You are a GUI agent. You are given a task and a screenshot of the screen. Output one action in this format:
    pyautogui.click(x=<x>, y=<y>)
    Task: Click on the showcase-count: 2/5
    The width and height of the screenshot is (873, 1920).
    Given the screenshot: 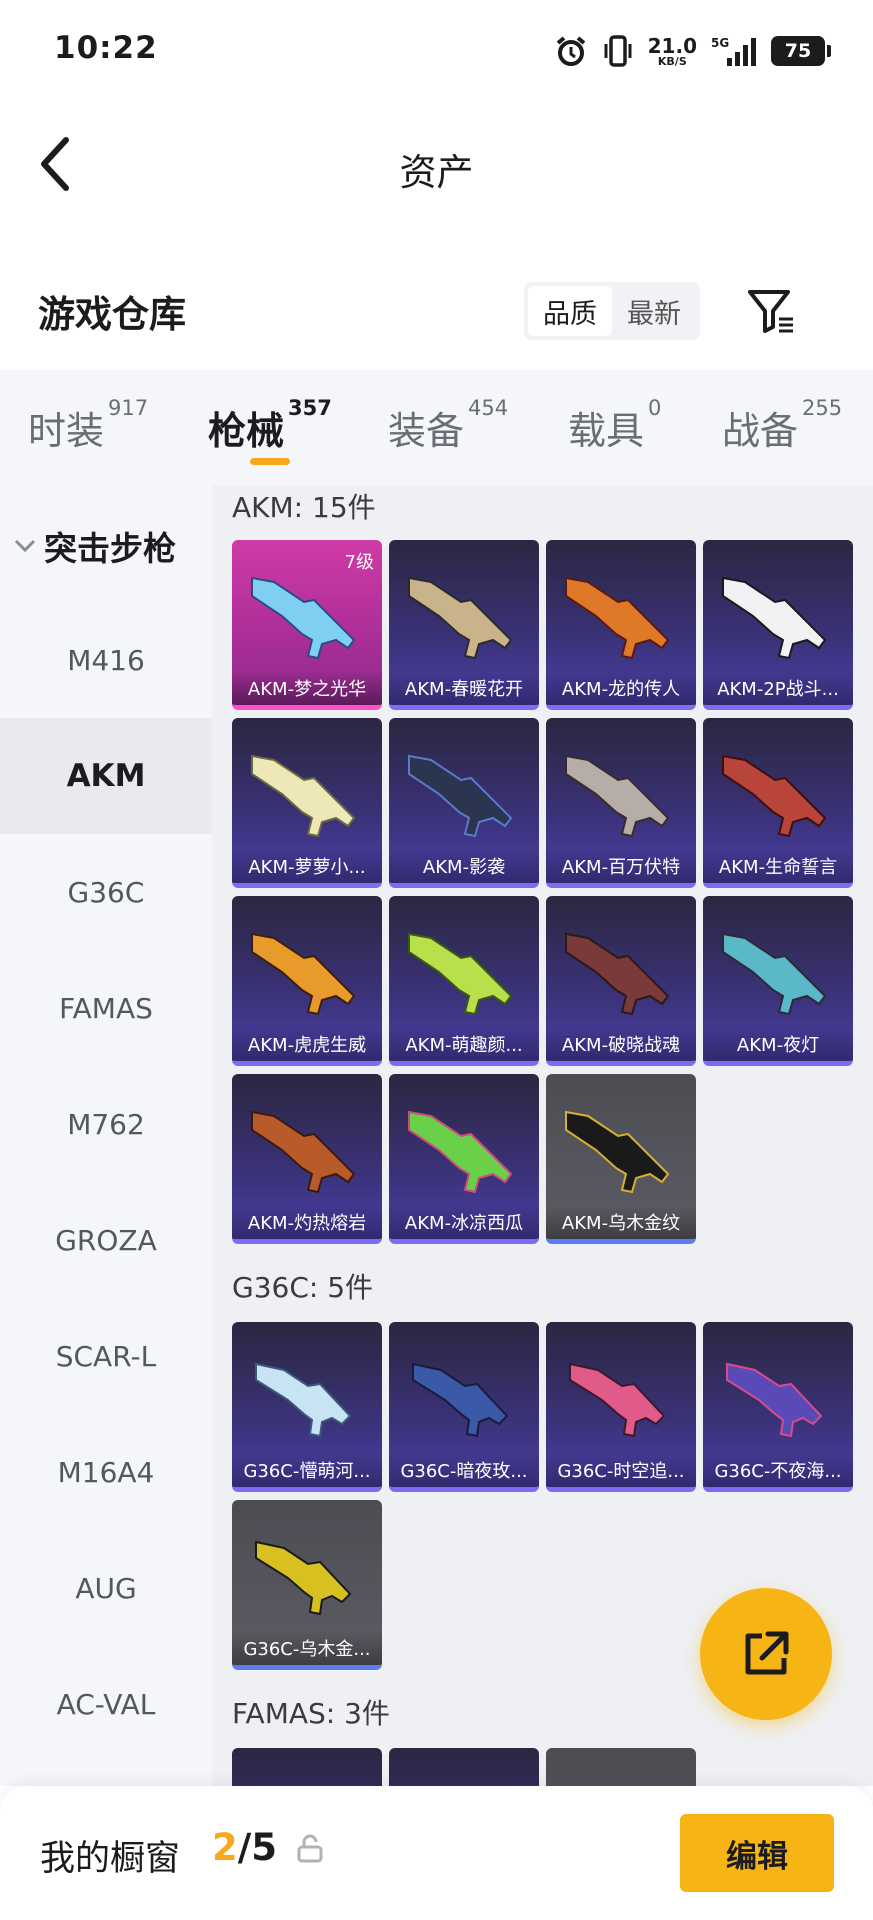 What is the action you would take?
    pyautogui.click(x=244, y=1847)
    